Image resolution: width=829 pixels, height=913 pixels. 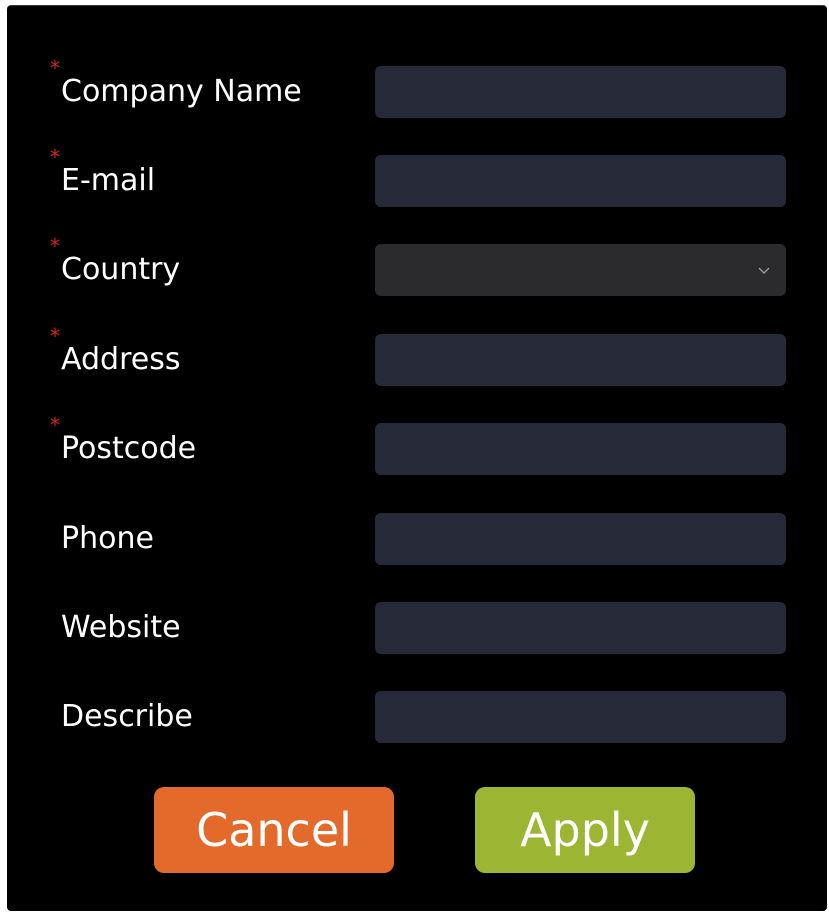 I want to click on postcode-input, so click(x=580, y=449).